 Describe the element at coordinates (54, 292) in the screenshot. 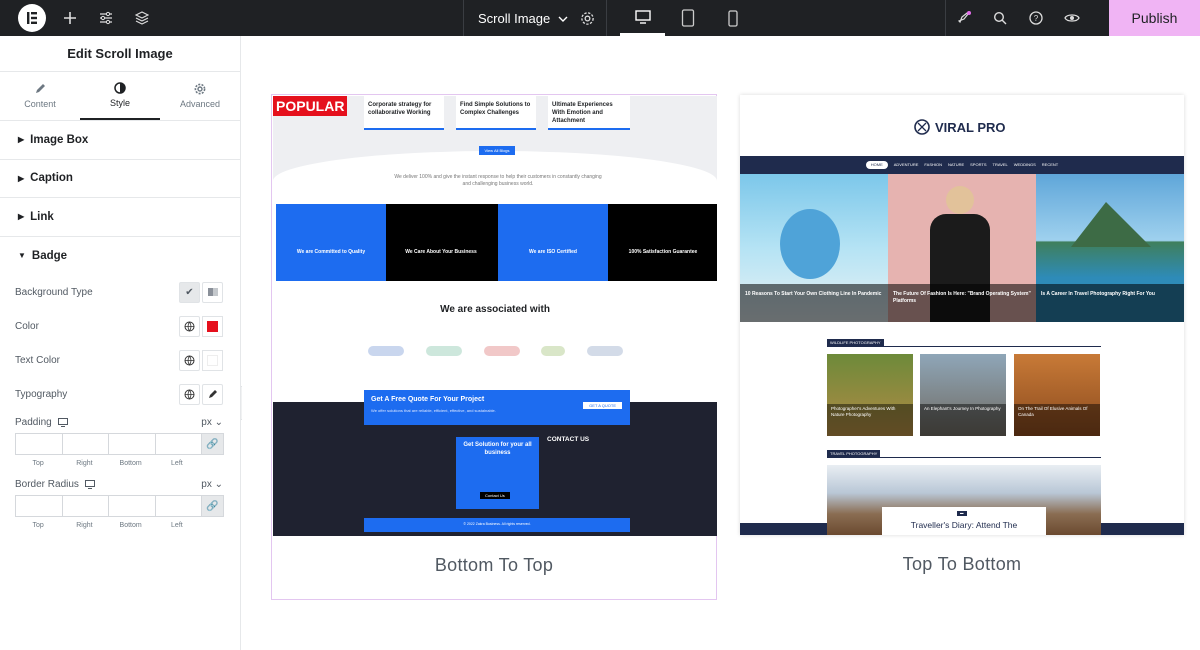

I see `control-label: Background Type` at that location.